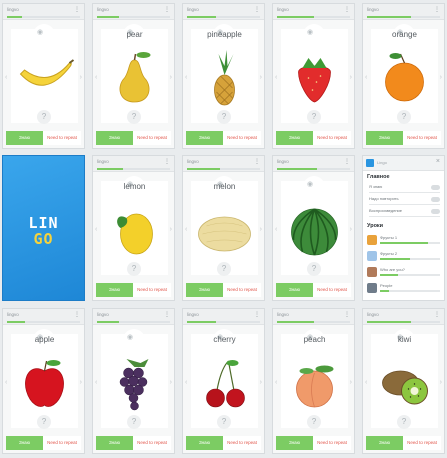  Describe the element at coordinates (438, 161) in the screenshot. I see `close-icon: ×` at that location.